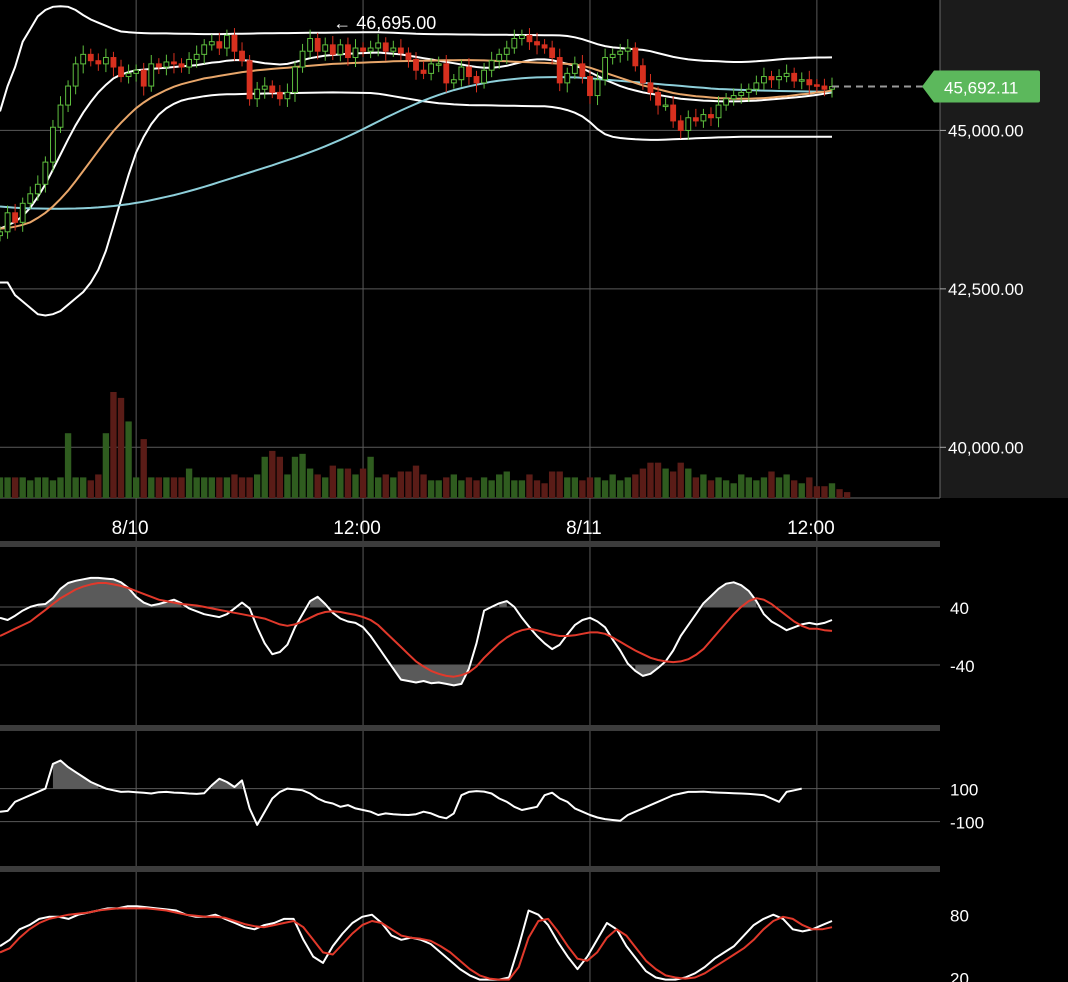 The image size is (1068, 982). What do you see at coordinates (959, 916) in the screenshot?
I see `y-tick-label: 80` at bounding box center [959, 916].